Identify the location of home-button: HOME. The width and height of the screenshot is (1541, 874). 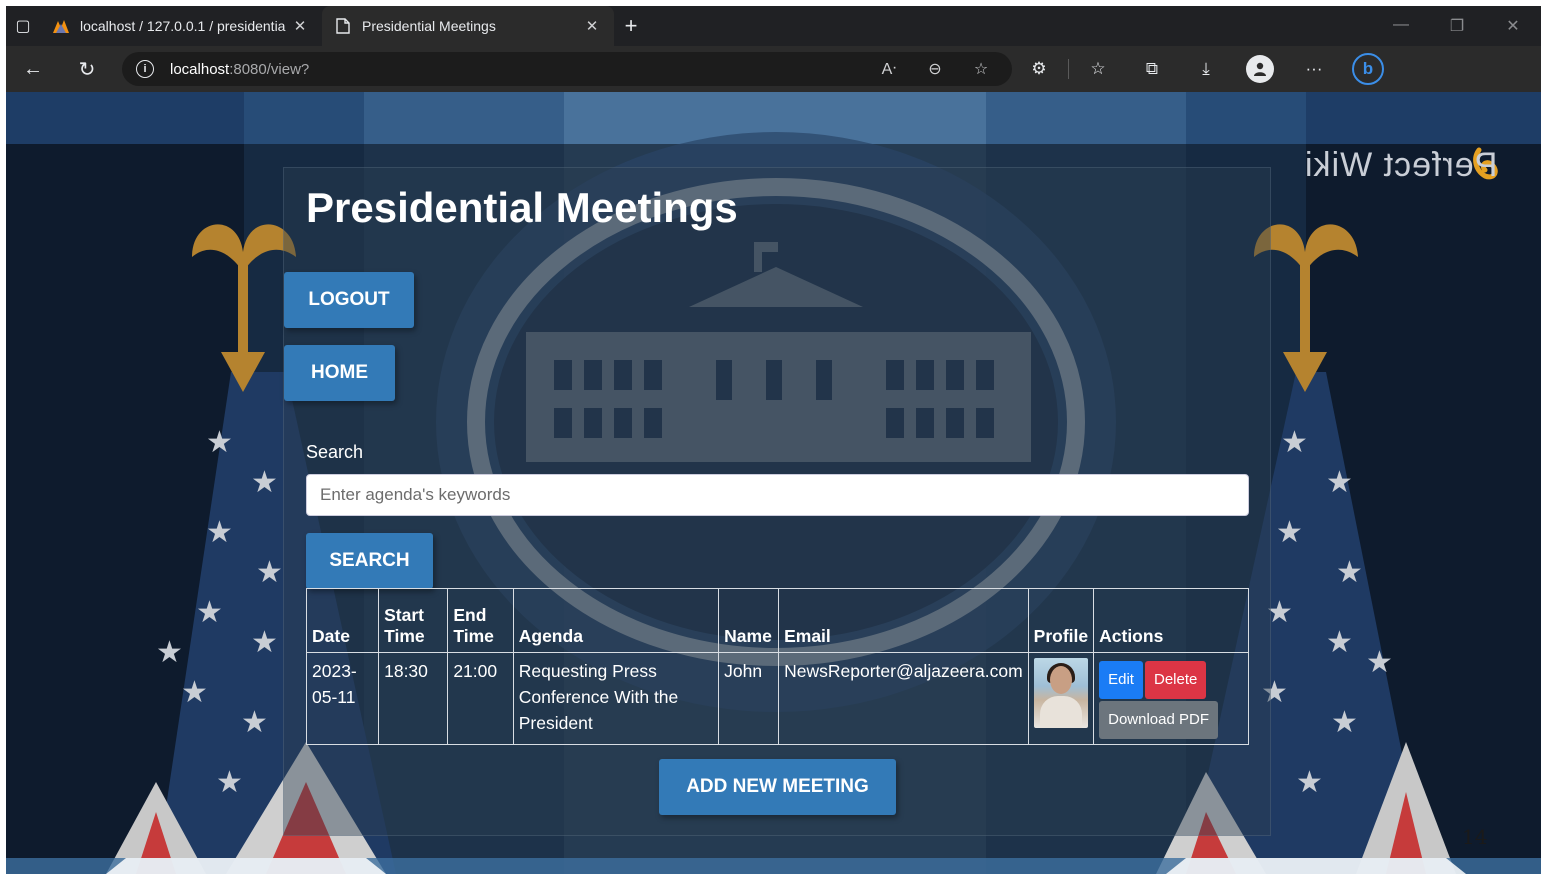
(339, 373).